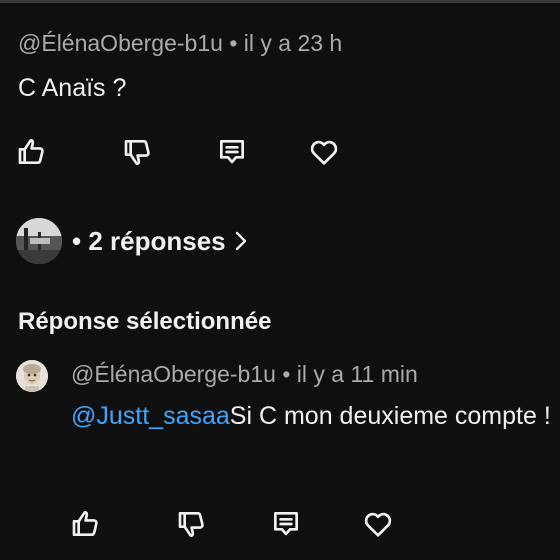  I want to click on top-divider, so click(280, 1).